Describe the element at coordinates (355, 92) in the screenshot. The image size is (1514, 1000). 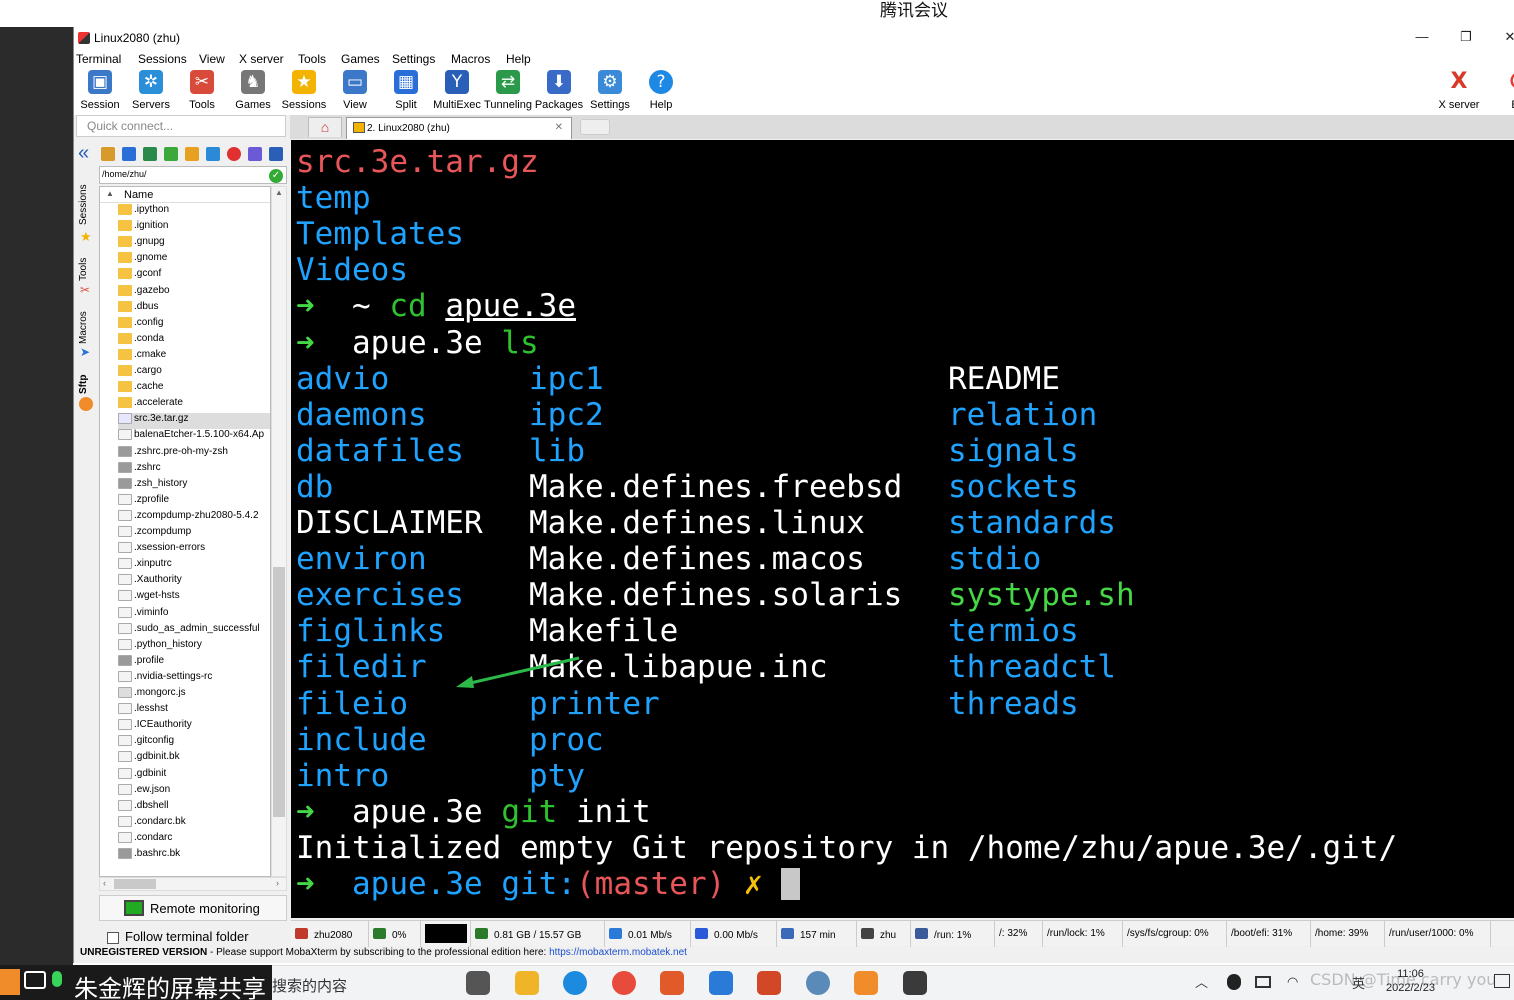
I see `toolbar-view-button: ▭ View` at that location.